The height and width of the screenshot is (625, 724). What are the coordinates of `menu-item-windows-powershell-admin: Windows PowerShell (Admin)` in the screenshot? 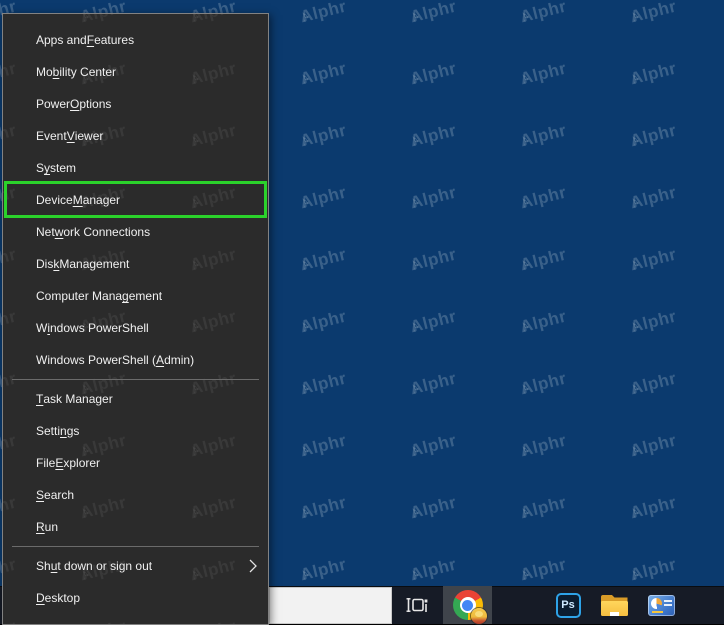 It's located at (135, 360).